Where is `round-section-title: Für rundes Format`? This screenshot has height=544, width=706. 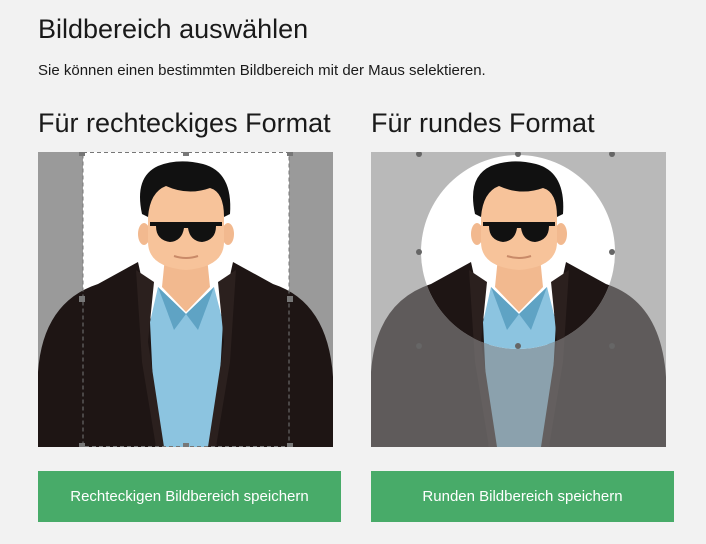
round-section-title: Für rundes Format is located at coordinates (483, 123).